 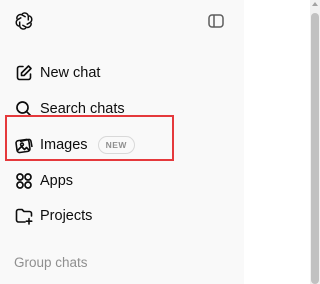 I want to click on openai-logo-icon, so click(x=24, y=21).